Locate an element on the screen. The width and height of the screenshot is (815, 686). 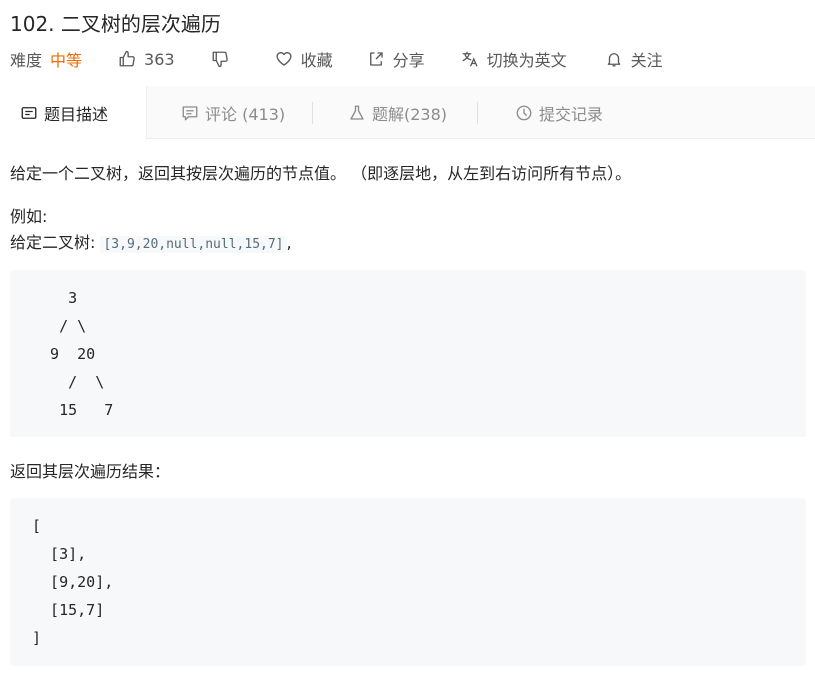
favorite-button: 收藏 is located at coordinates (304, 59).